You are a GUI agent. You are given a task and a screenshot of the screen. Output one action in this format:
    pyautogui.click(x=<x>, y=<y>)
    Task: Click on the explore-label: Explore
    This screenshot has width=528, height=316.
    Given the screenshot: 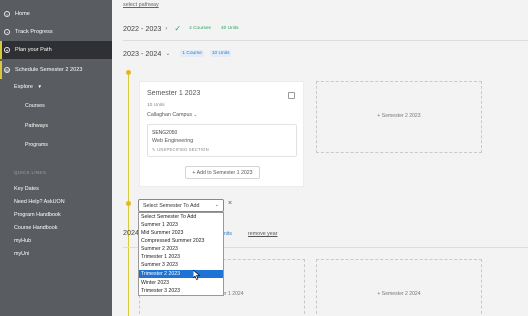 What is the action you would take?
    pyautogui.click(x=23, y=87)
    